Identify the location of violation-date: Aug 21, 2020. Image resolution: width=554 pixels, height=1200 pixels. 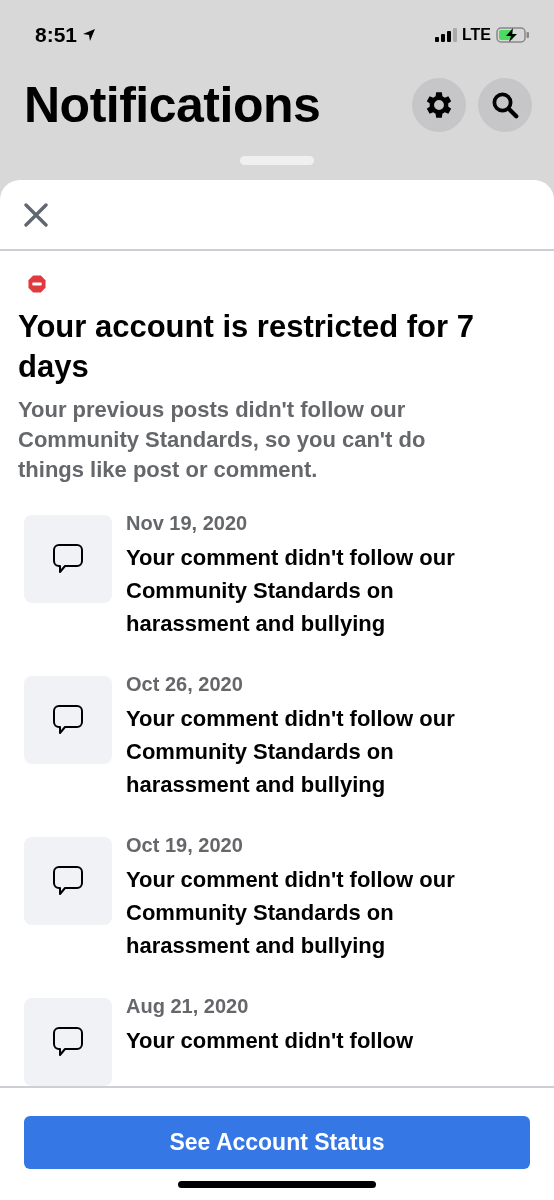
(188, 1006).